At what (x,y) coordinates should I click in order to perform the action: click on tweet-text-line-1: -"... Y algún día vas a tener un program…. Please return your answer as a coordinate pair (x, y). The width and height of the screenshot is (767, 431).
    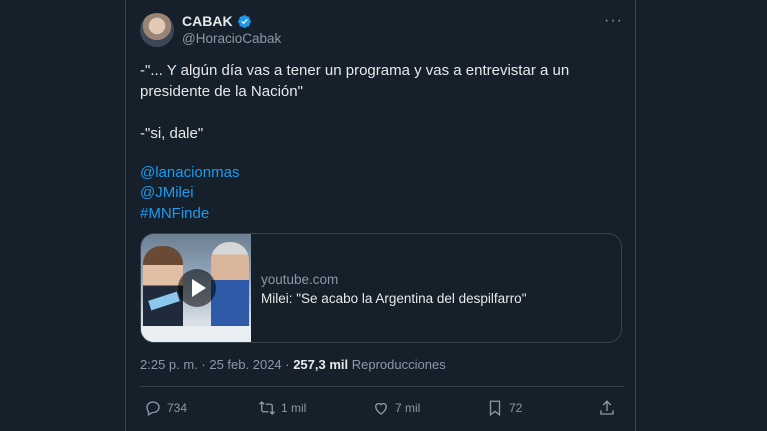
    Looking at the image, I should click on (355, 70).